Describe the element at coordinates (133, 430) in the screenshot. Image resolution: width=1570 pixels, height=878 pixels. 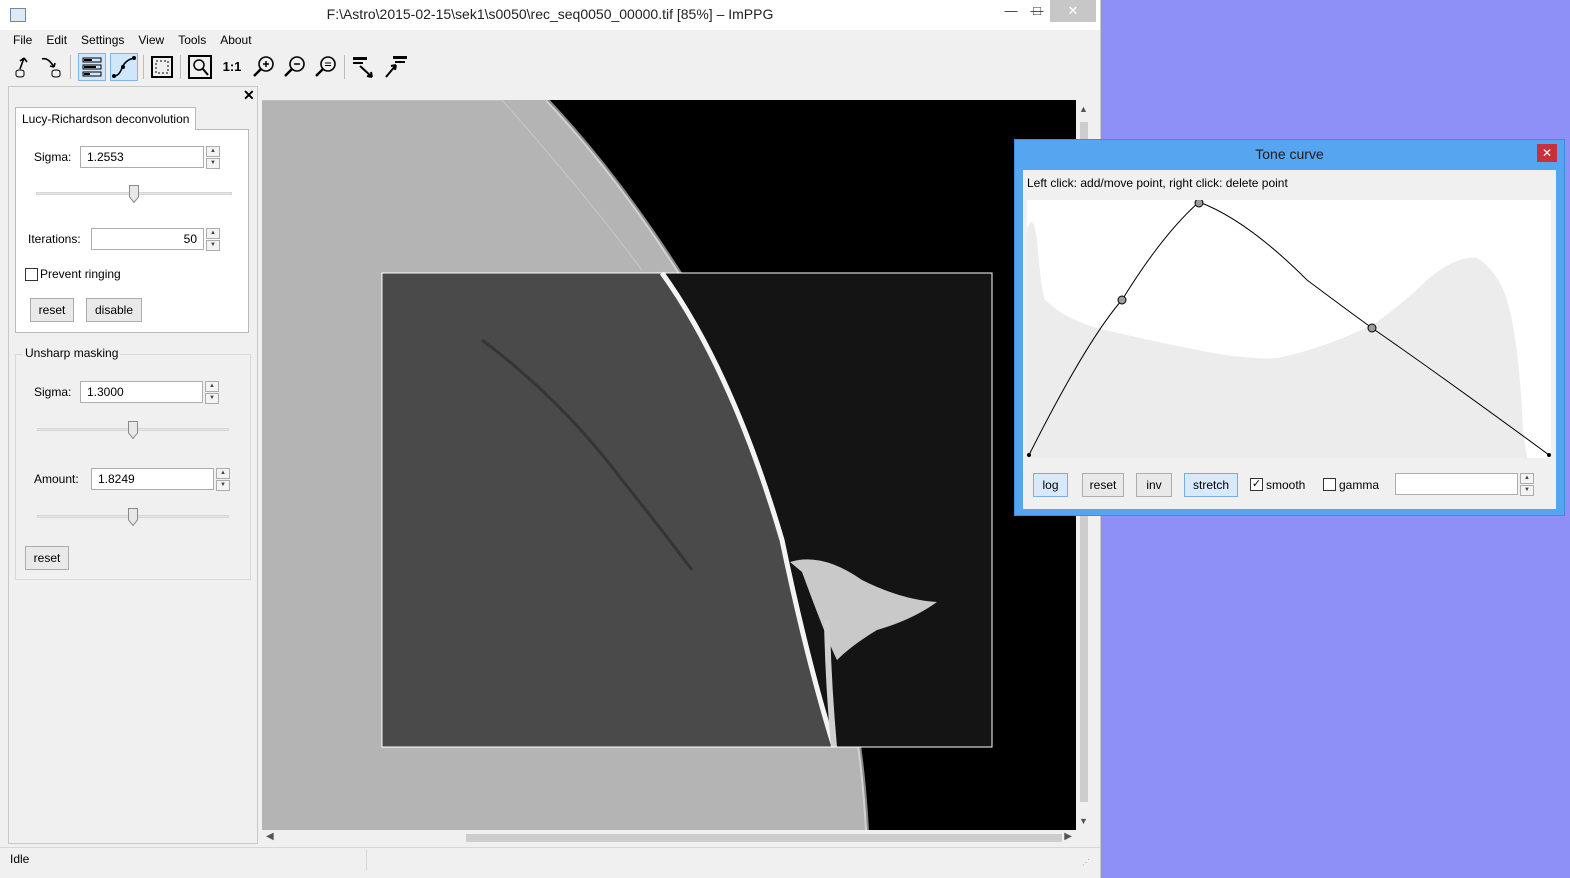
I see `um-sigma-slider-thumb` at that location.